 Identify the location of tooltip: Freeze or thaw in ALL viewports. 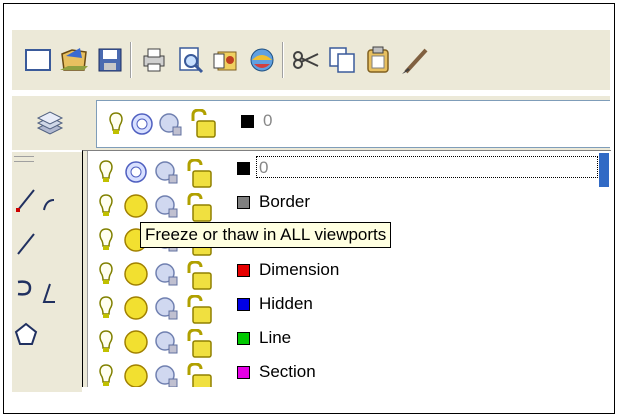
(266, 235).